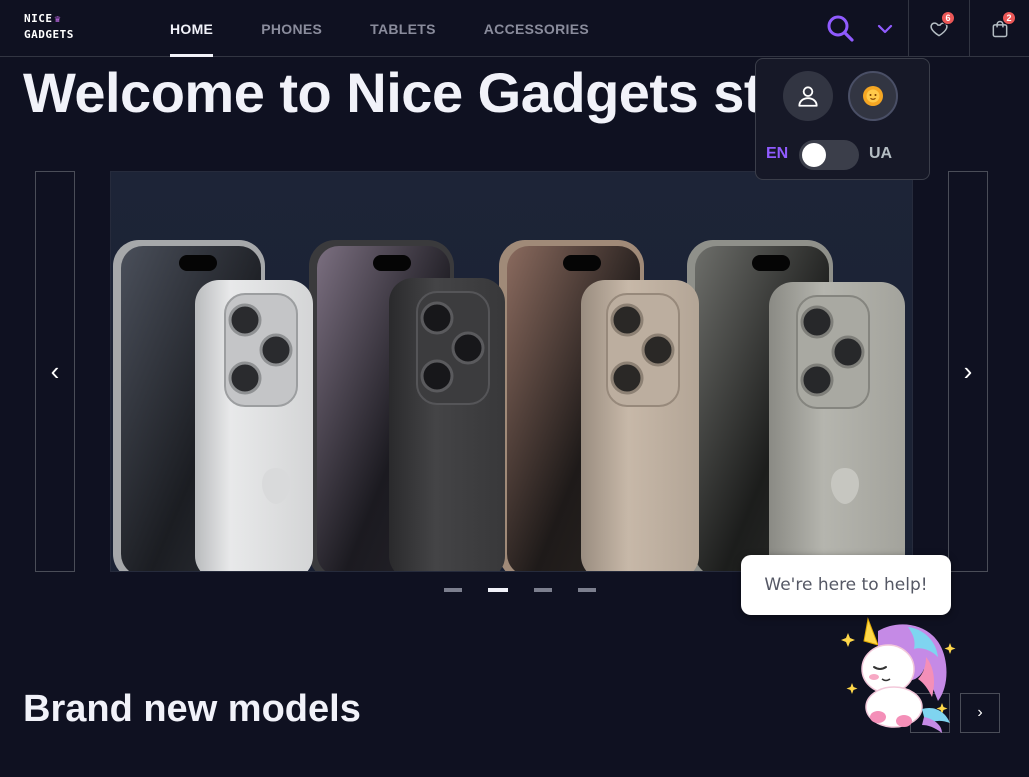 The height and width of the screenshot is (777, 1029). I want to click on lang-en-label: EN, so click(777, 154).